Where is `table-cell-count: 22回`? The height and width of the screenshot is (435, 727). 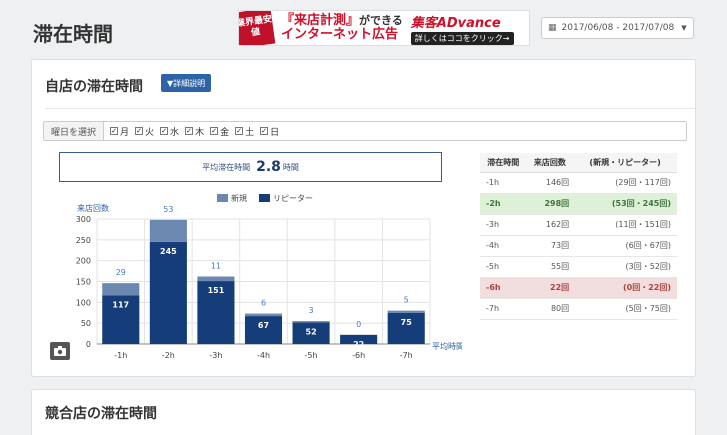 table-cell-count: 22回 is located at coordinates (550, 288).